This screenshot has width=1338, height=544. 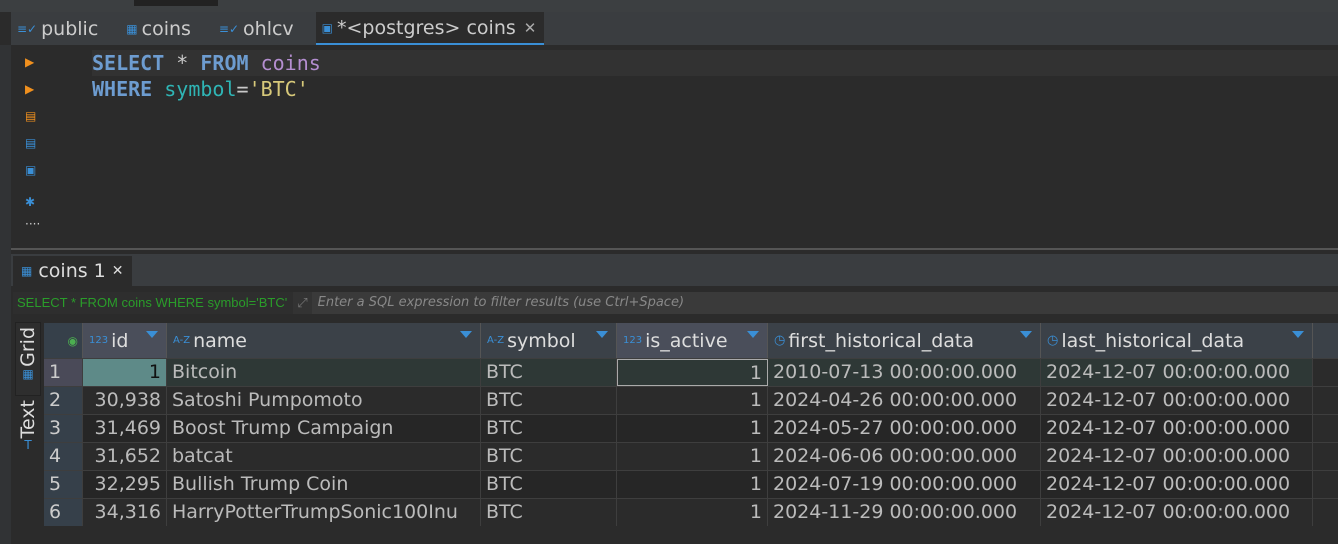 I want to click on query-text: SELECT * FROM coins WHERE symbol='BTC', so click(x=153, y=303).